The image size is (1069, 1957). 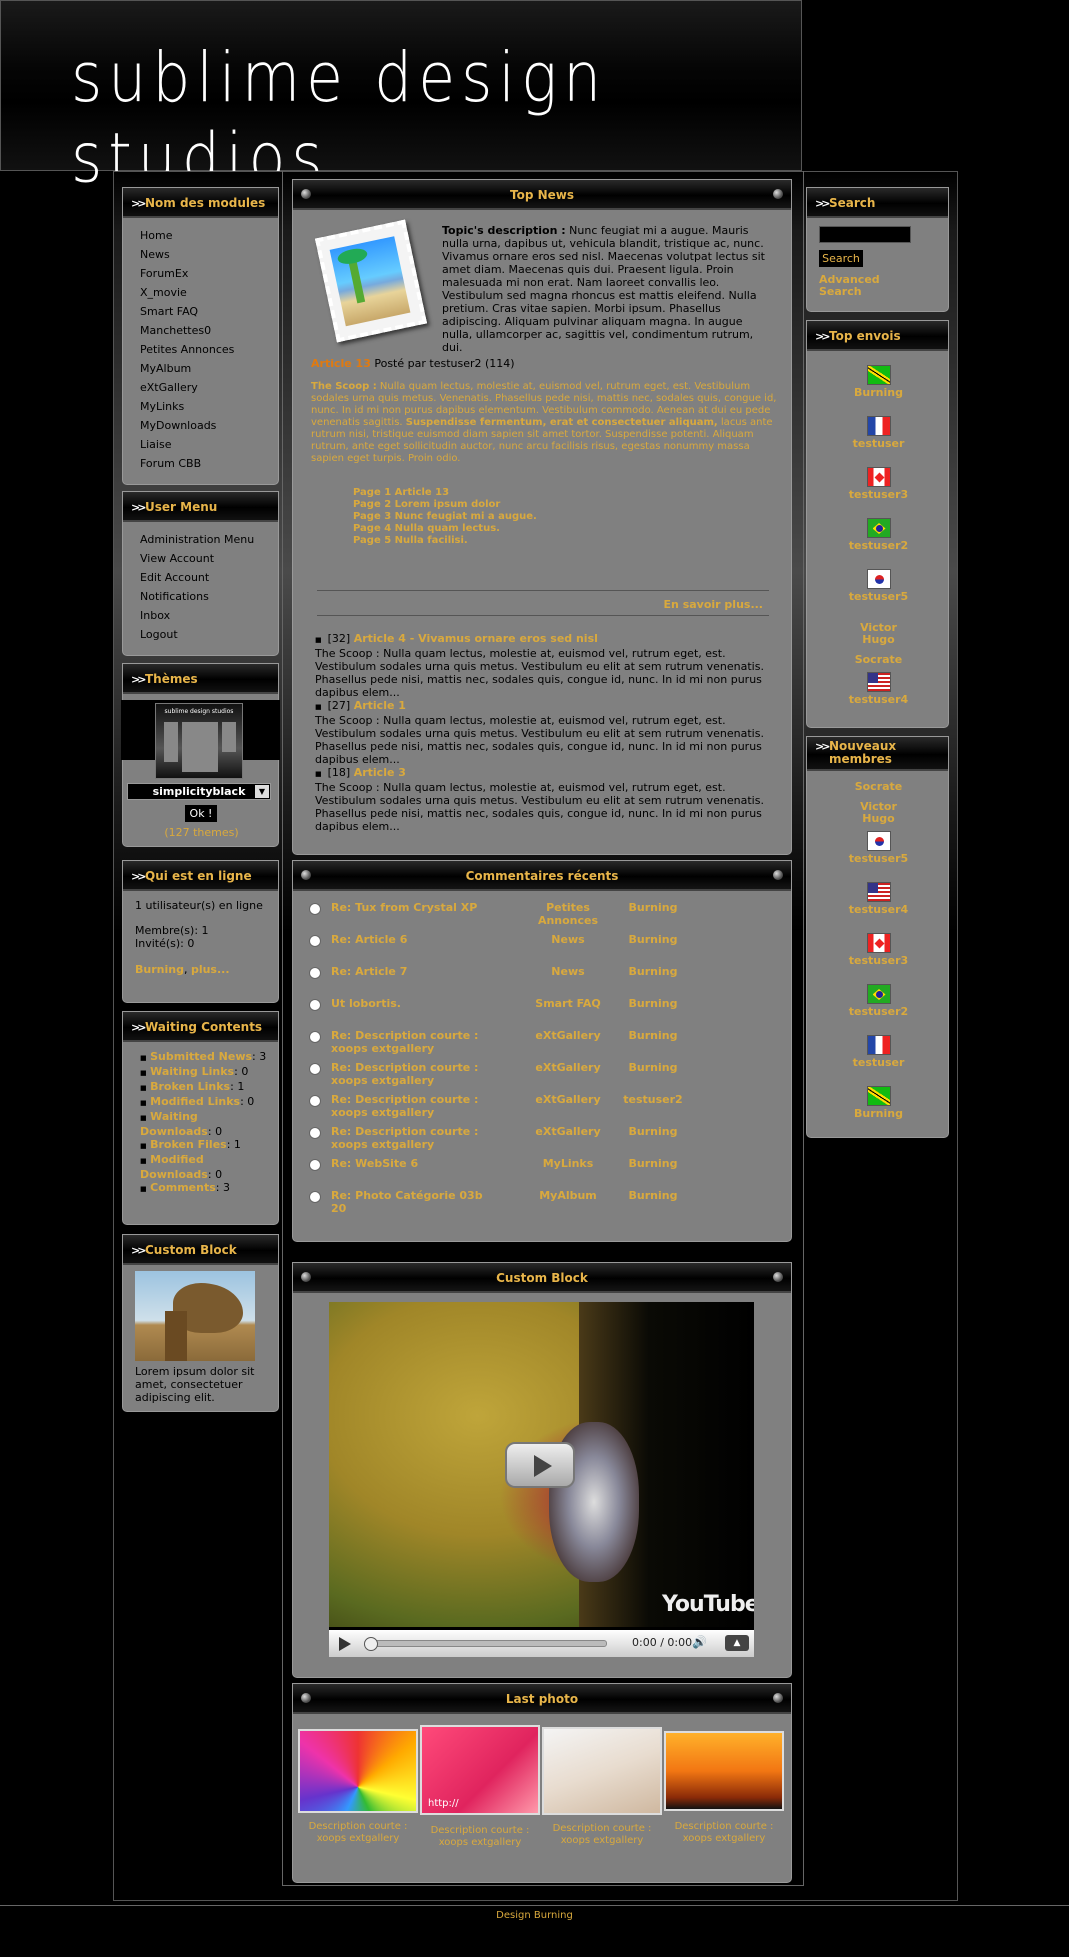 I want to click on theme-preview-thumbnail: sublime design studios, so click(x=199, y=741).